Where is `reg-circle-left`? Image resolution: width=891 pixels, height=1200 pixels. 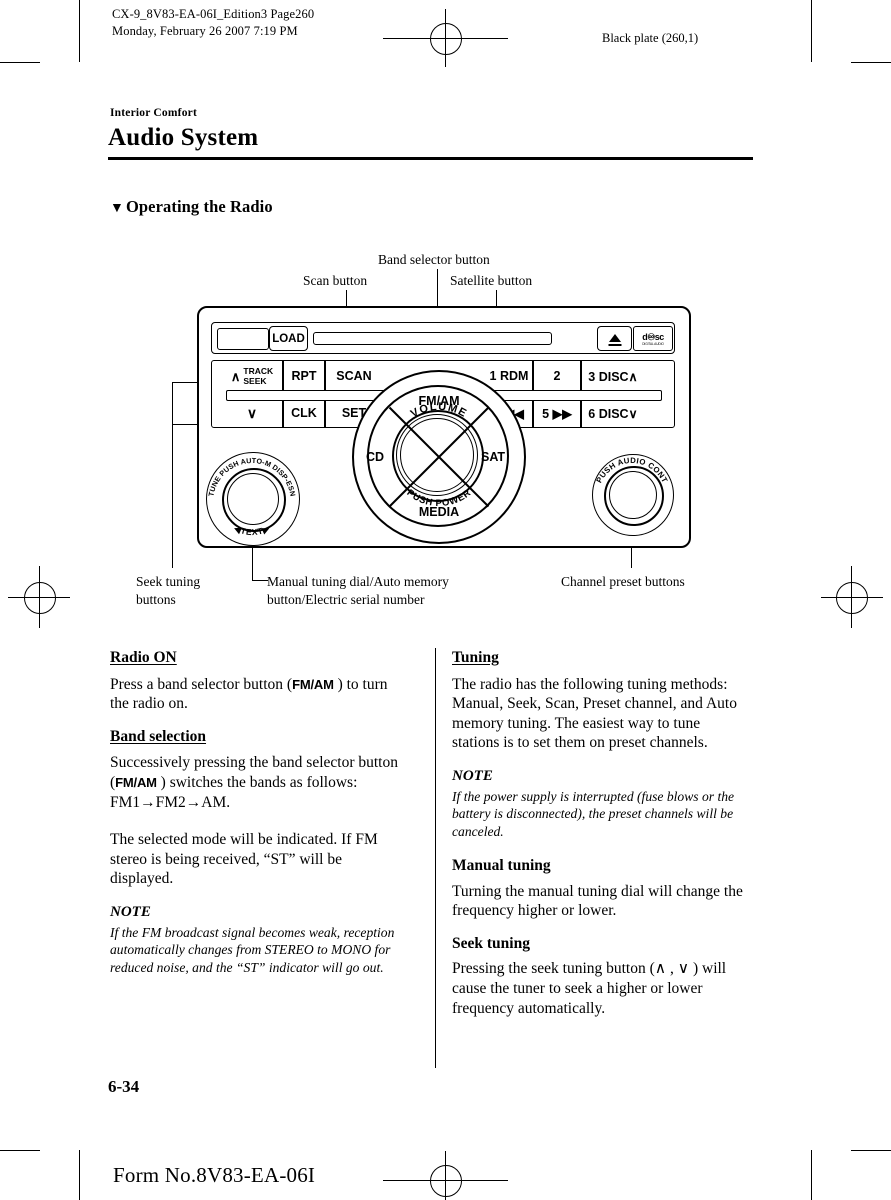
reg-circle-left is located at coordinates (40, 598).